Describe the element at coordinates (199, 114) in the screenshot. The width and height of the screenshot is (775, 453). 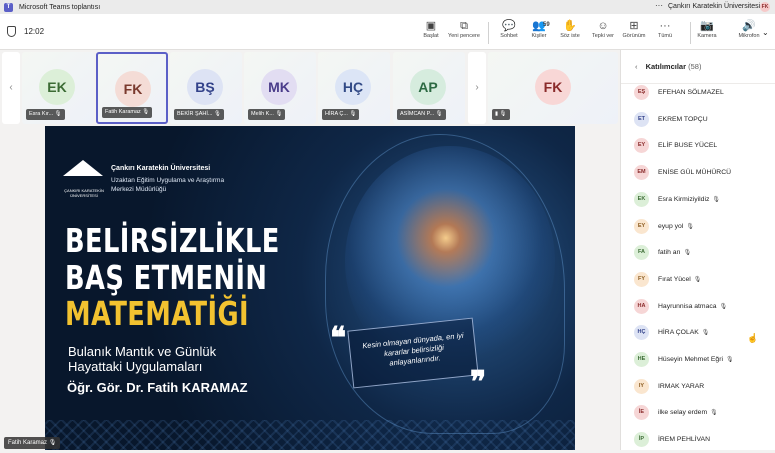
I see `participant-name-tag: BEKİR ŞAHİ... 🎙` at that location.